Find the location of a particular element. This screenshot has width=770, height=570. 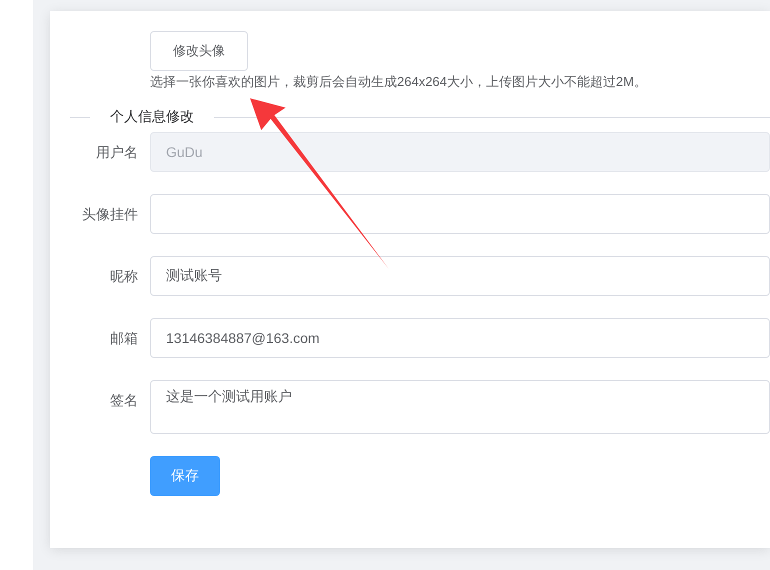

input-field: 13146384887@163.com is located at coordinates (460, 338).